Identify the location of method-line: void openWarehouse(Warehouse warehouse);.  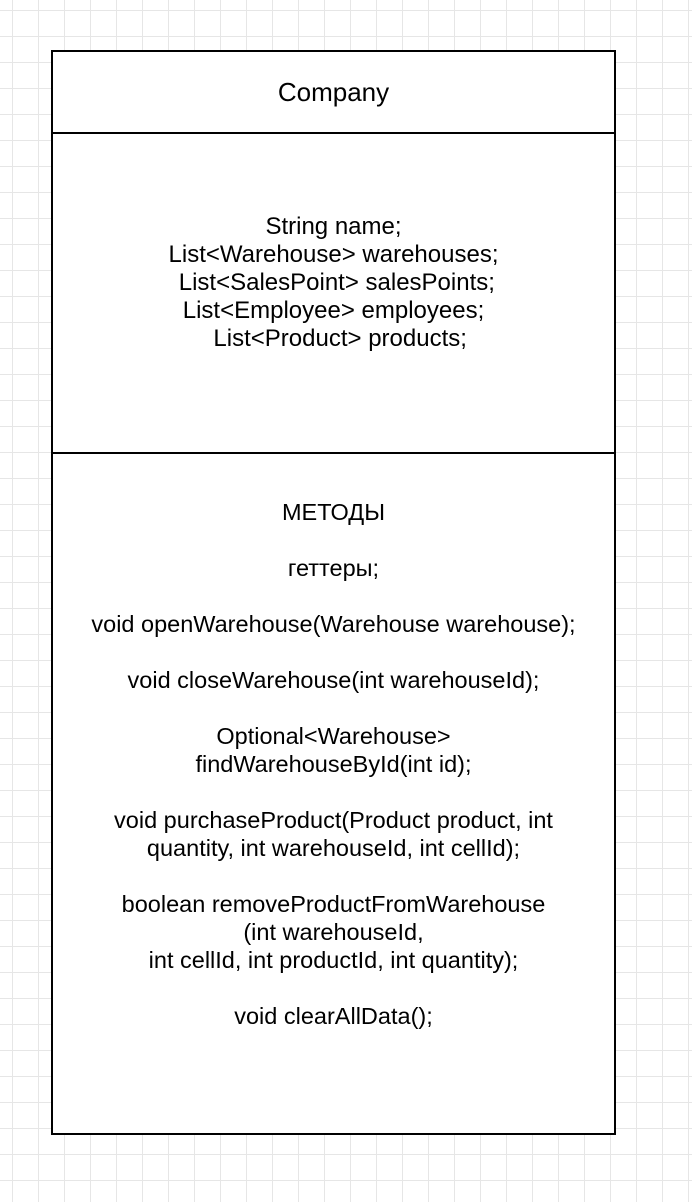
(333, 624).